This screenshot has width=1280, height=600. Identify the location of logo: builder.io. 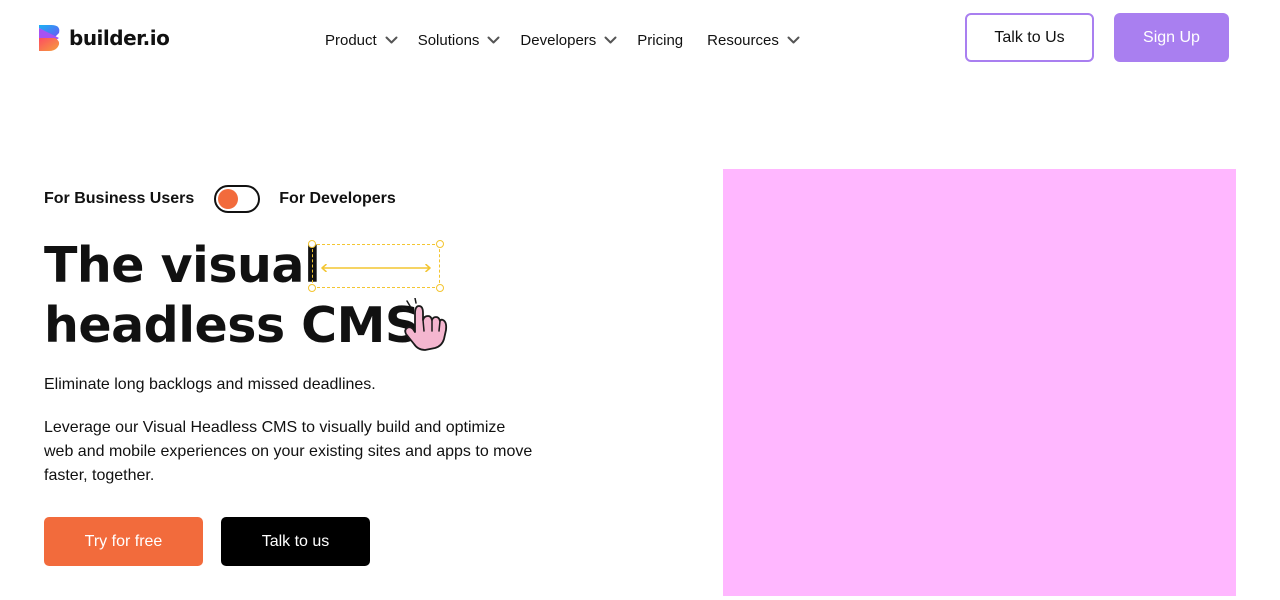
(103, 38).